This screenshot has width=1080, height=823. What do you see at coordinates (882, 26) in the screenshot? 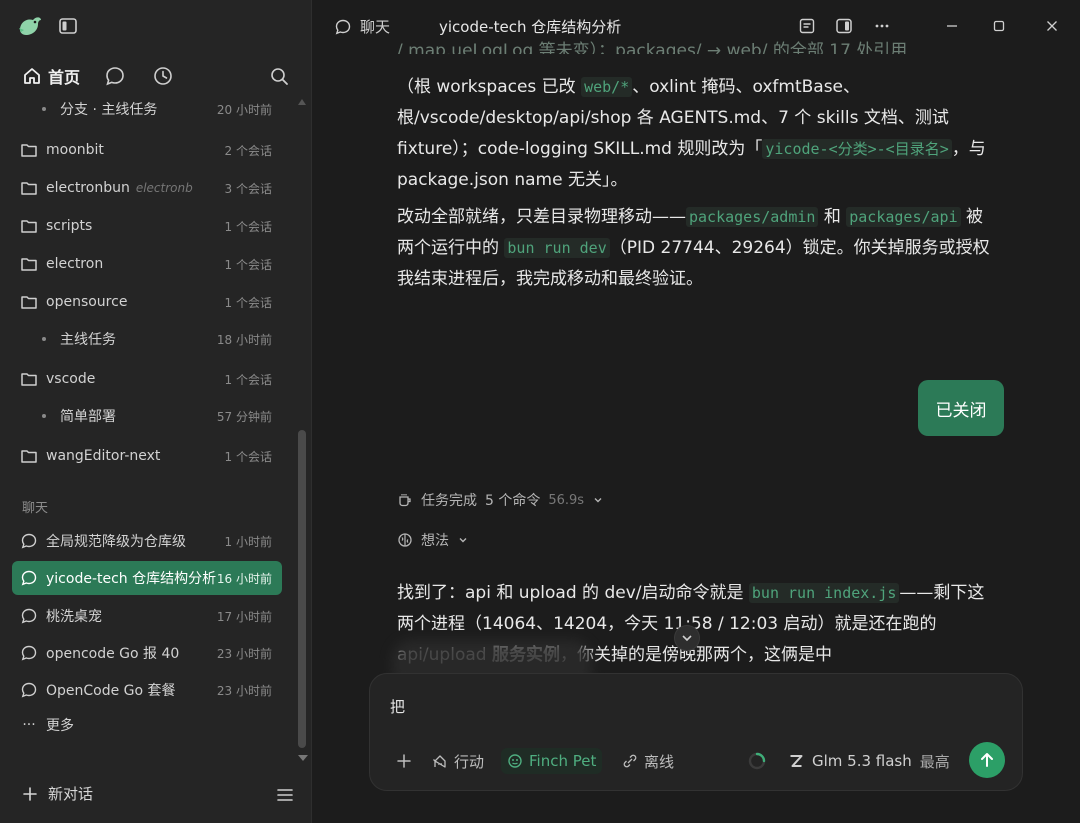
I see `more-options-icon` at bounding box center [882, 26].